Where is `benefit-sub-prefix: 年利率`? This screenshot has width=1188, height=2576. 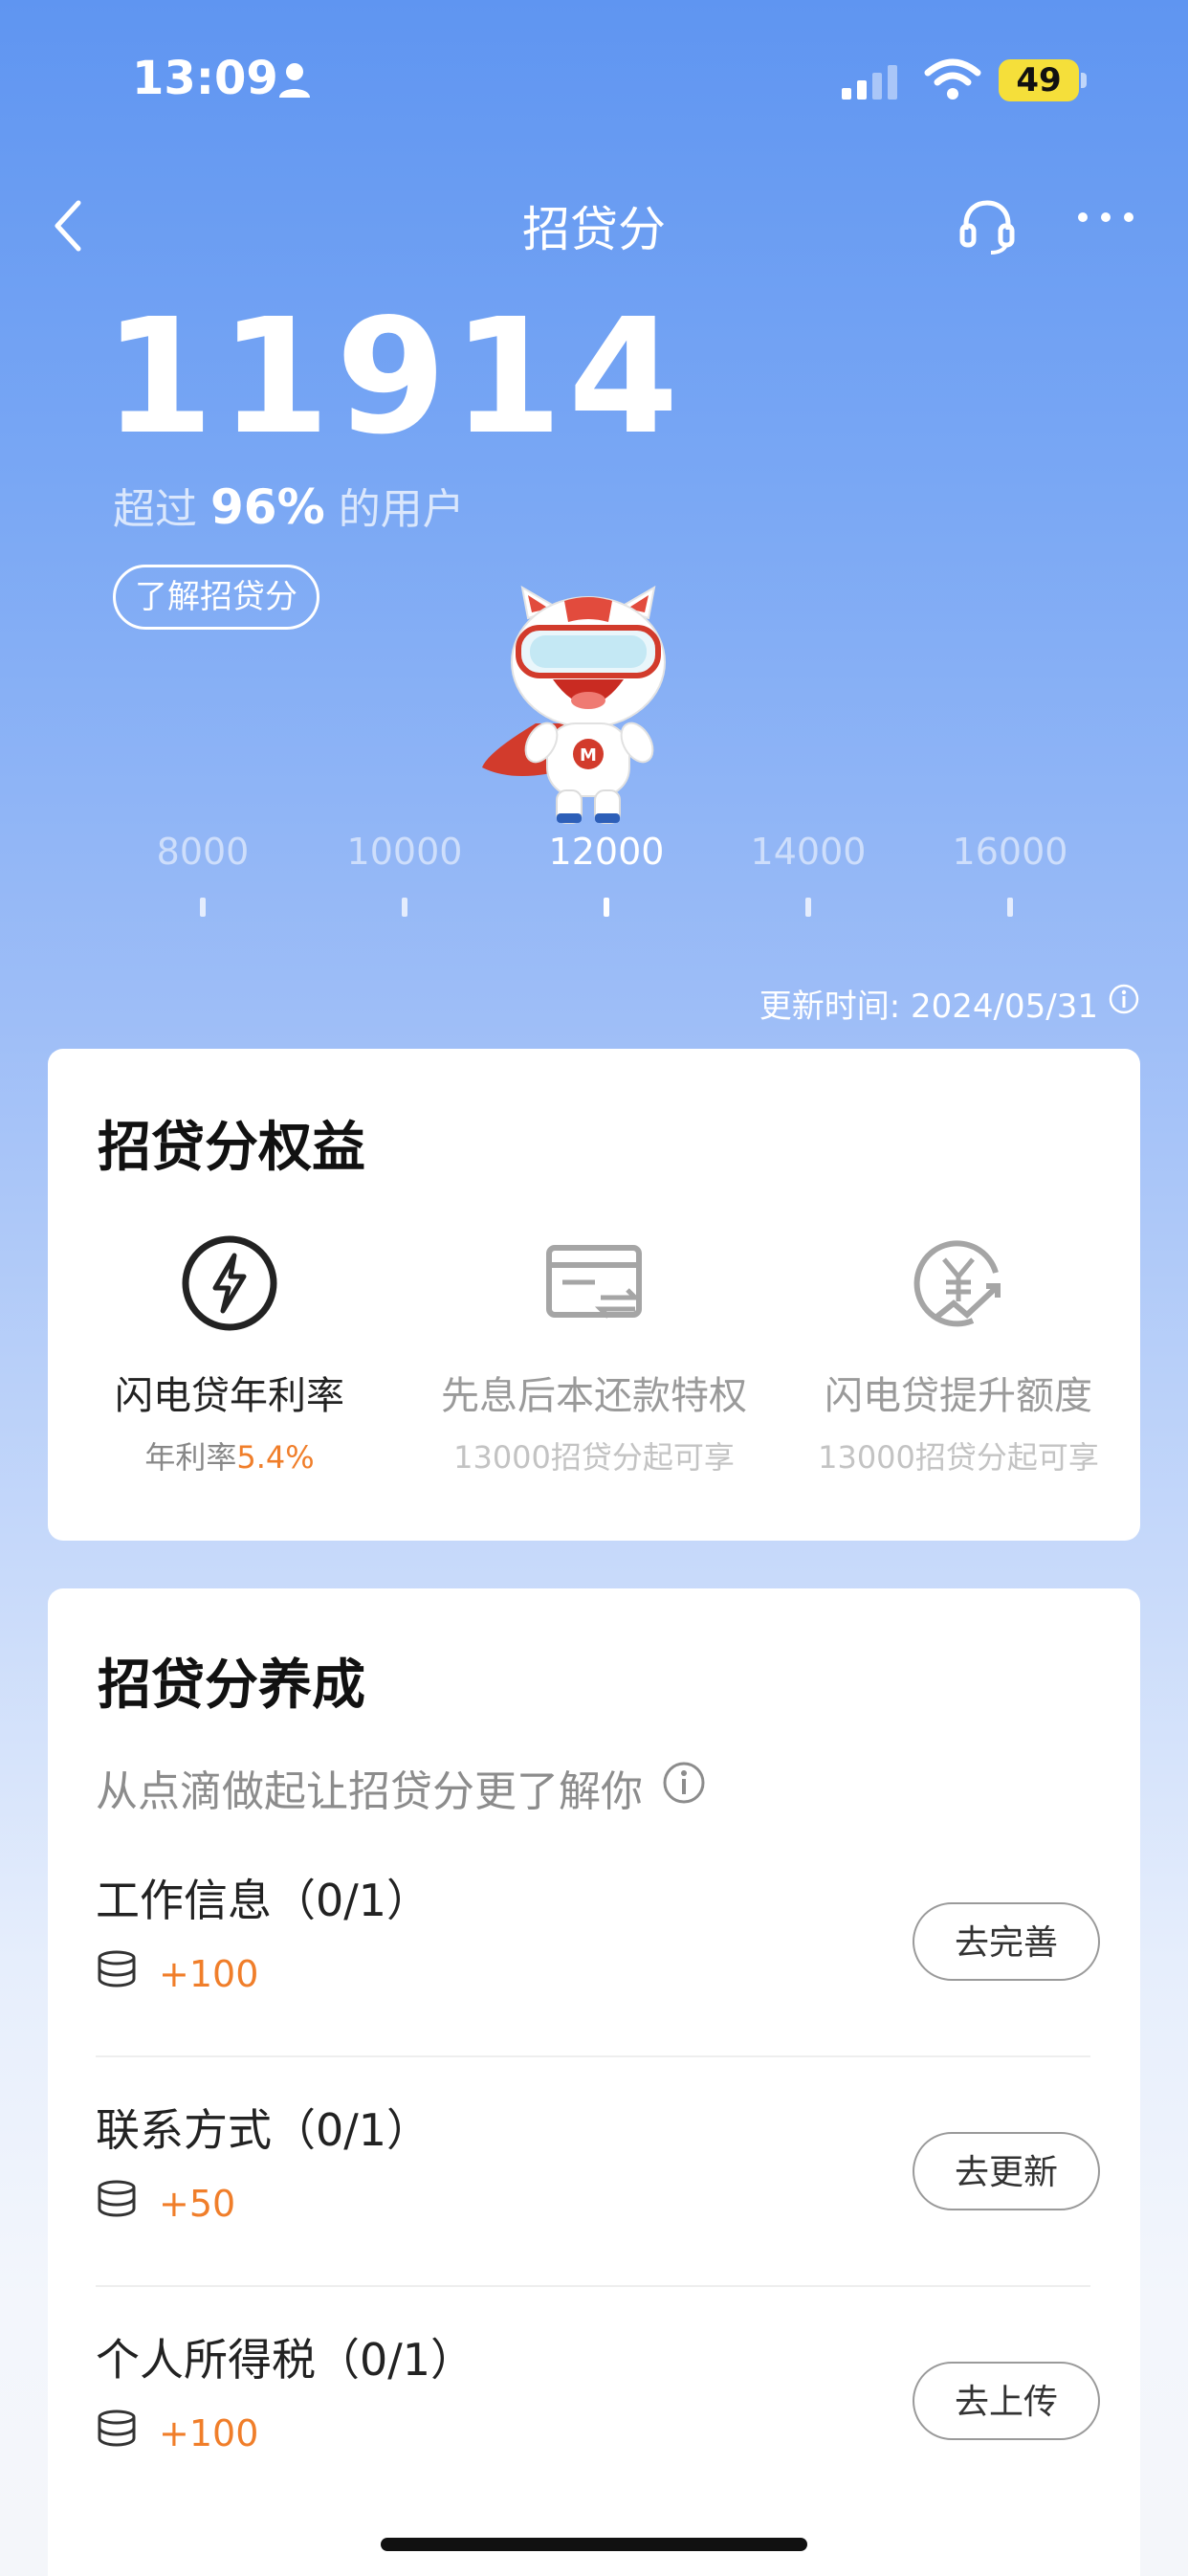
benefit-sub-prefix: 年利率 is located at coordinates (190, 1457).